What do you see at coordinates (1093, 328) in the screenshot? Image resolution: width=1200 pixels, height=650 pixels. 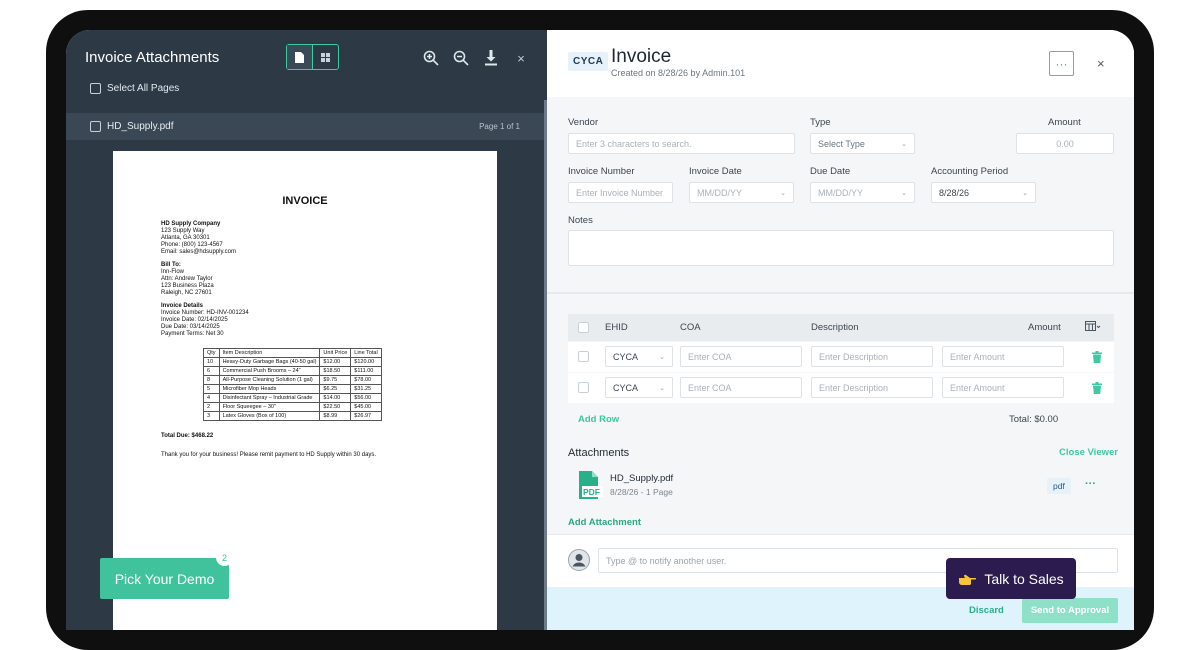 I see `column-settings-button` at bounding box center [1093, 328].